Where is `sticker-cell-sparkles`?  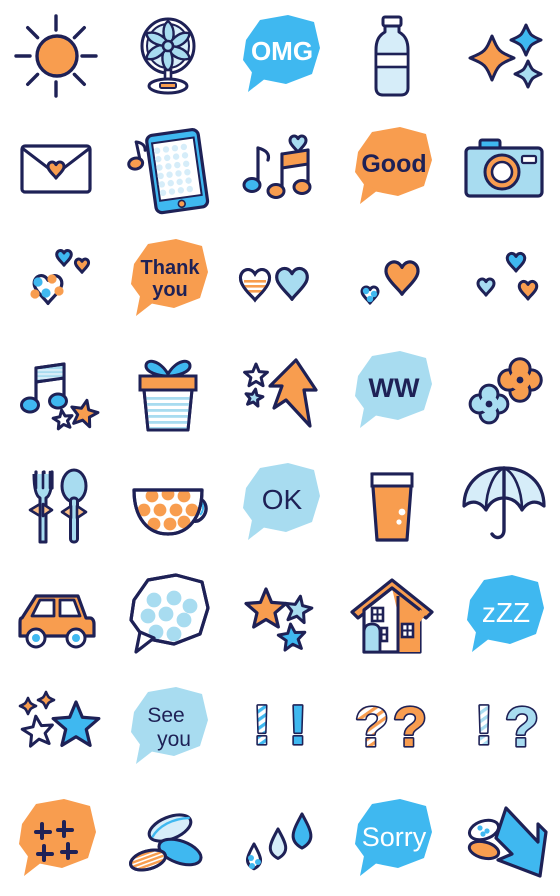 sticker-cell-sparkles is located at coordinates (504, 56).